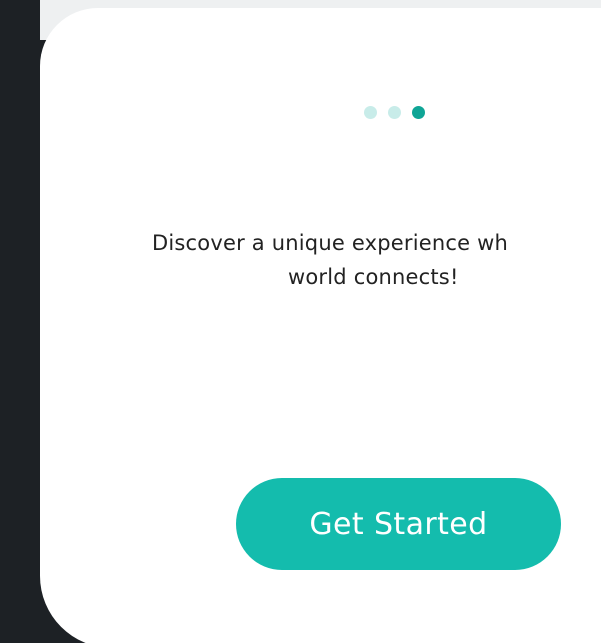 The width and height of the screenshot is (601, 643). I want to click on page-indicator, so click(394, 112).